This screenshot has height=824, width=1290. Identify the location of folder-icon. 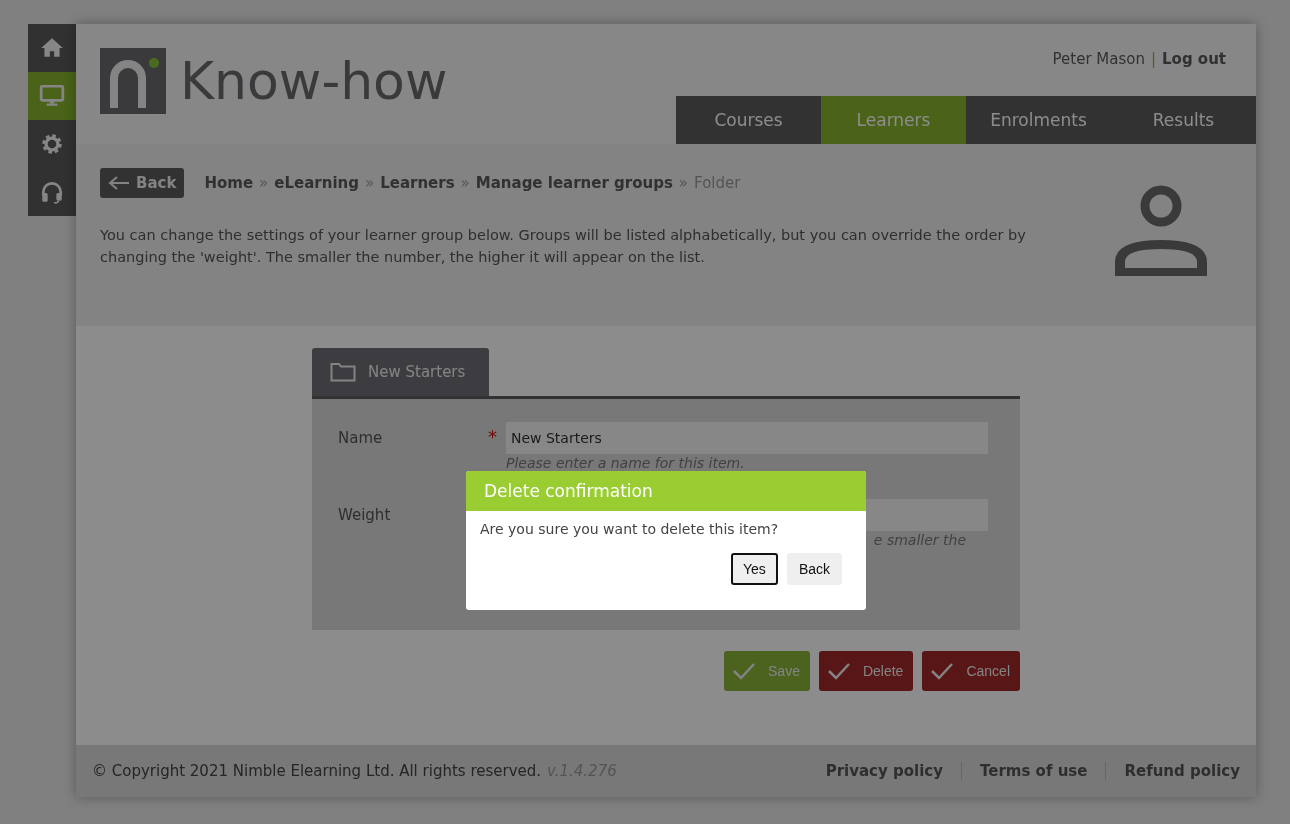
(343, 372).